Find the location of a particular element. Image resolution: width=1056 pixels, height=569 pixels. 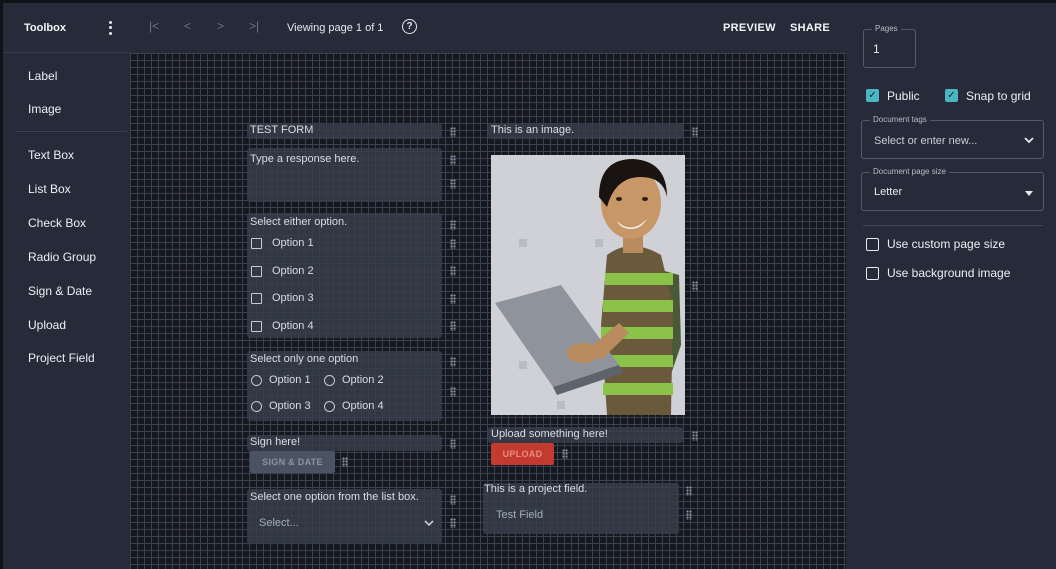

toolbox-header: Toolbox is located at coordinates (66, 28).